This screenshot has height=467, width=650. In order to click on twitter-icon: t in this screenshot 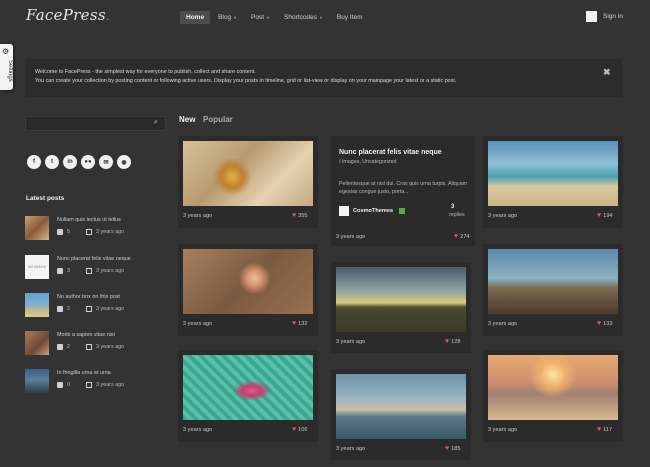, I will do `click(52, 162)`.